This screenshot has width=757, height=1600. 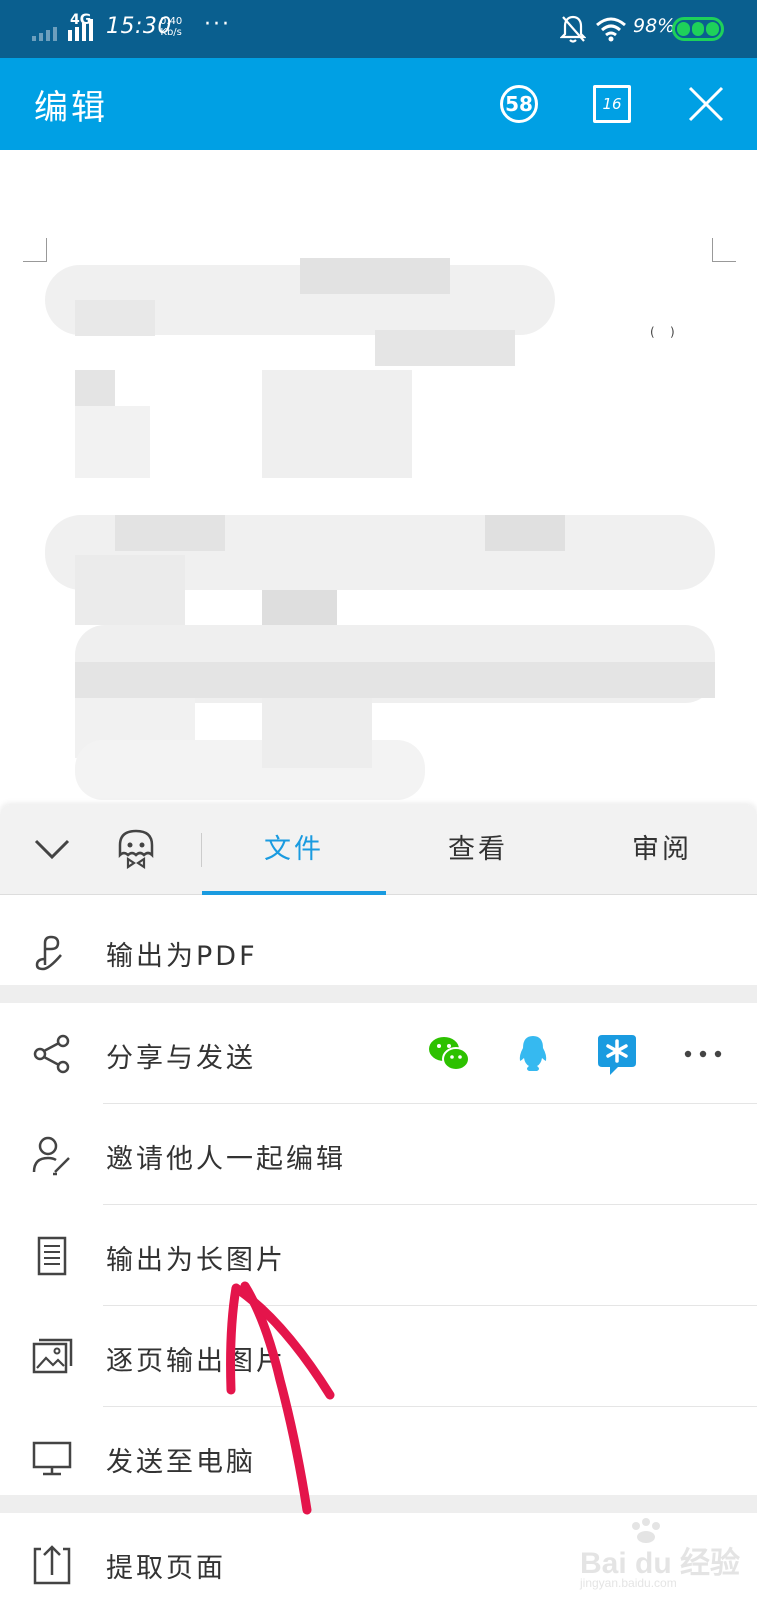 I want to click on watermark-site: jingyan.baidu.com, so click(x=628, y=1583).